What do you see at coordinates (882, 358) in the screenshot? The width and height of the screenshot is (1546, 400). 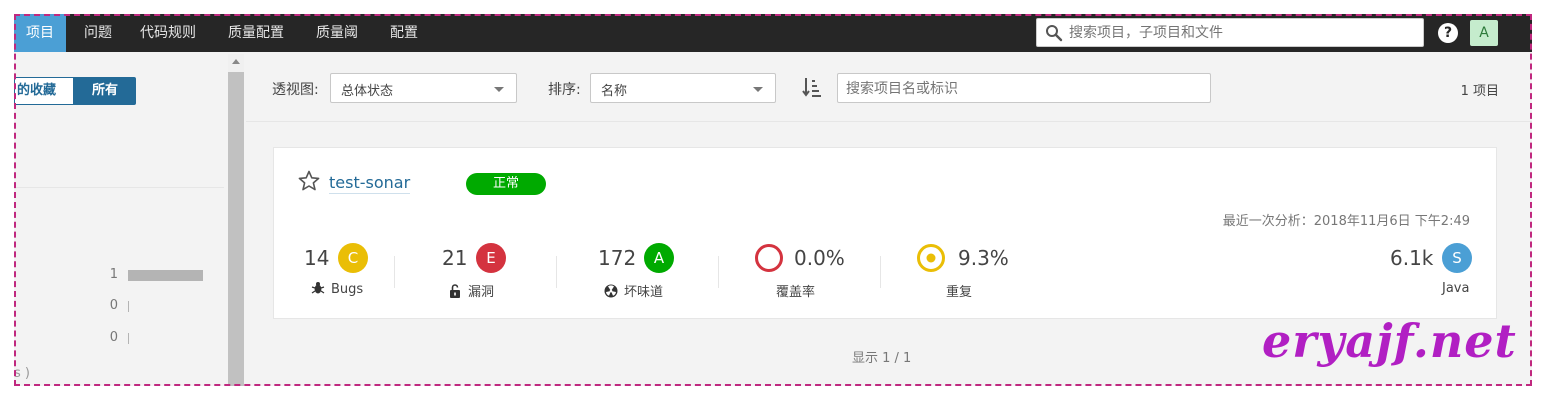 I see `pagination-summary: 显示 1 / 1` at bounding box center [882, 358].